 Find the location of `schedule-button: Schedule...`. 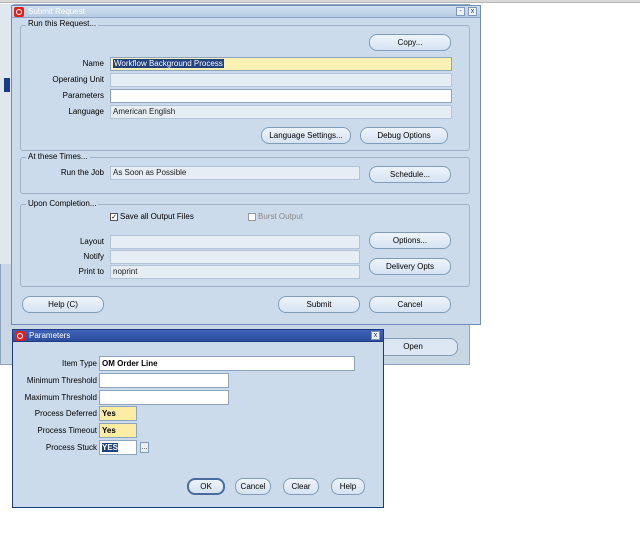

schedule-button: Schedule... is located at coordinates (410, 174).